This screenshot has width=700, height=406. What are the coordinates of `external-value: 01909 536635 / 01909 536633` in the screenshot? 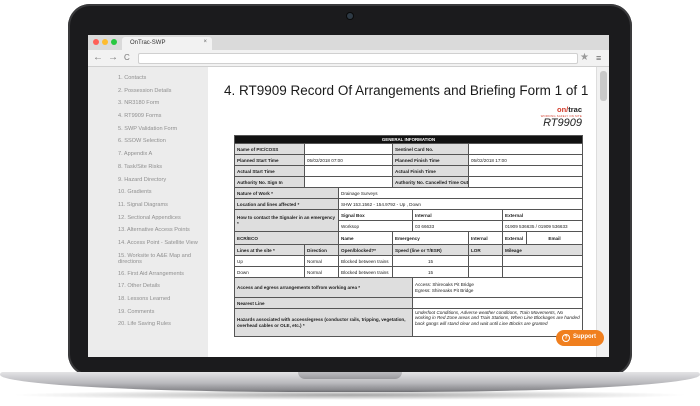 It's located at (542, 226).